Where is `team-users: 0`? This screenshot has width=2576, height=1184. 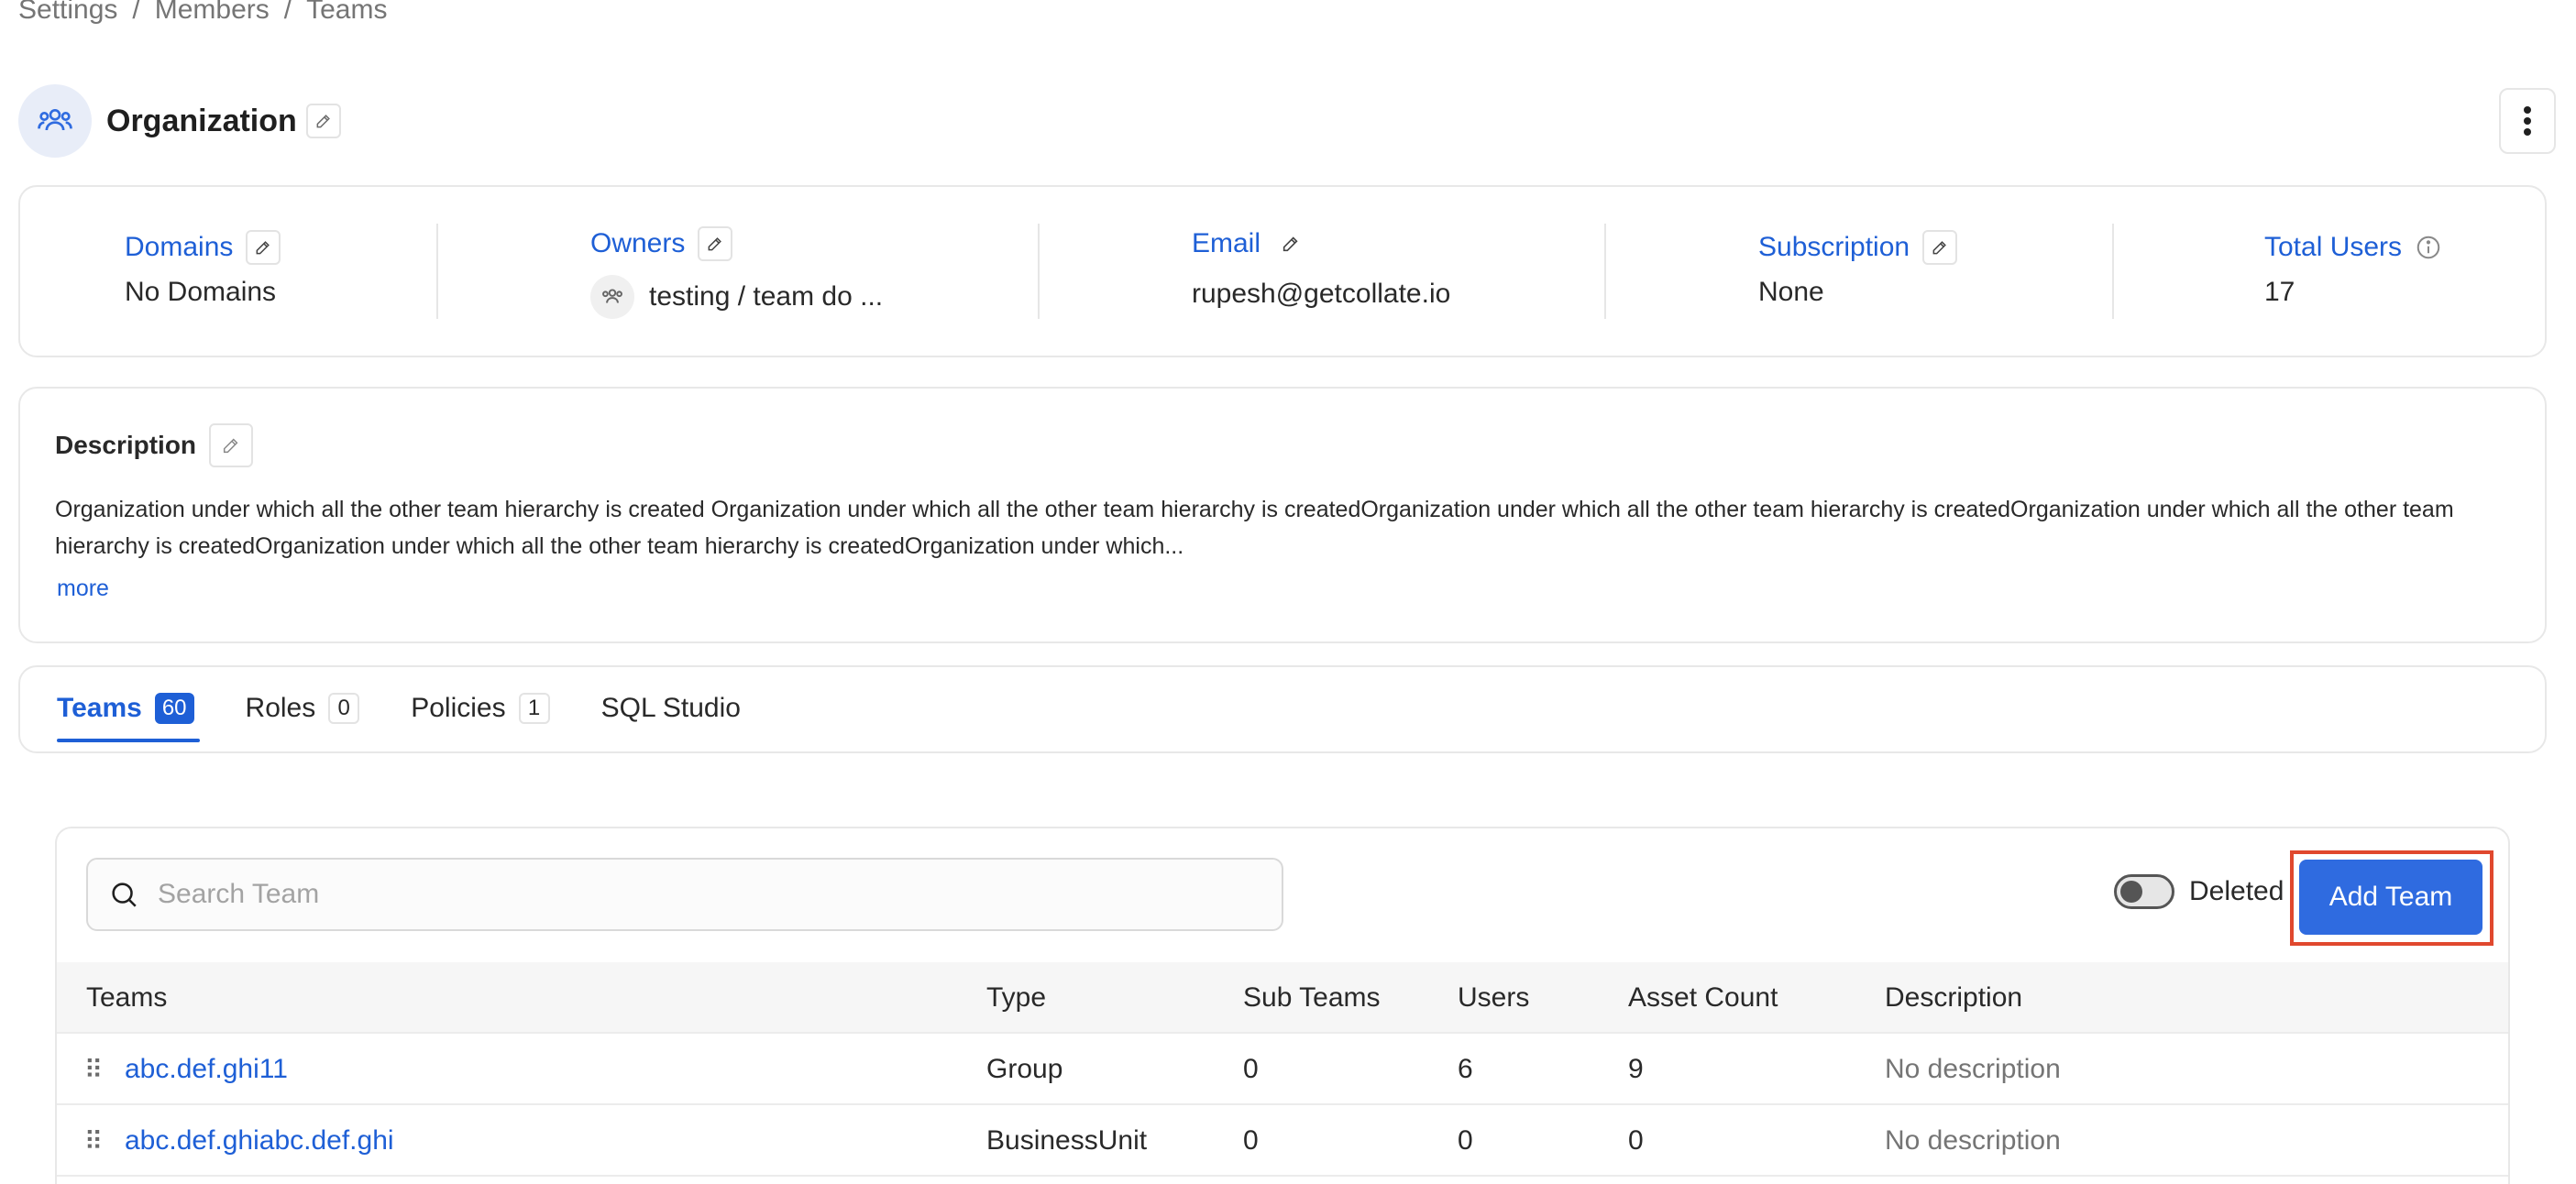
team-users: 0 is located at coordinates (1465, 1140).